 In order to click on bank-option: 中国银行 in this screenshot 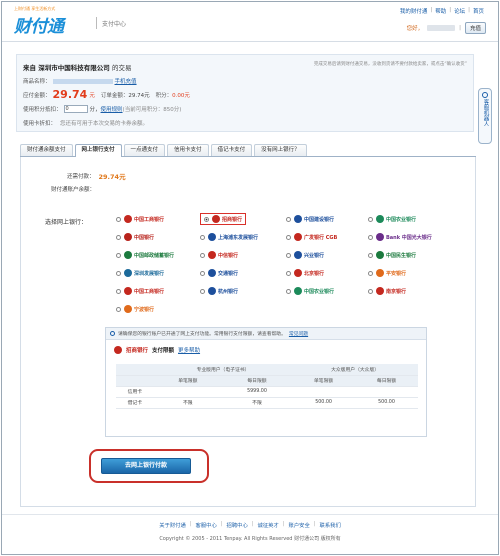, I will do `click(135, 237)`.